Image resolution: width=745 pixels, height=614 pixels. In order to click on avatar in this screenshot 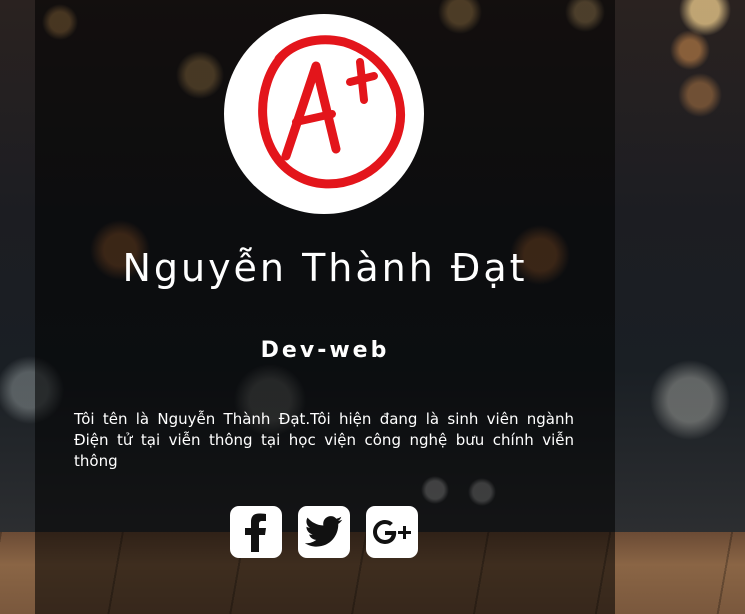, I will do `click(324, 114)`.